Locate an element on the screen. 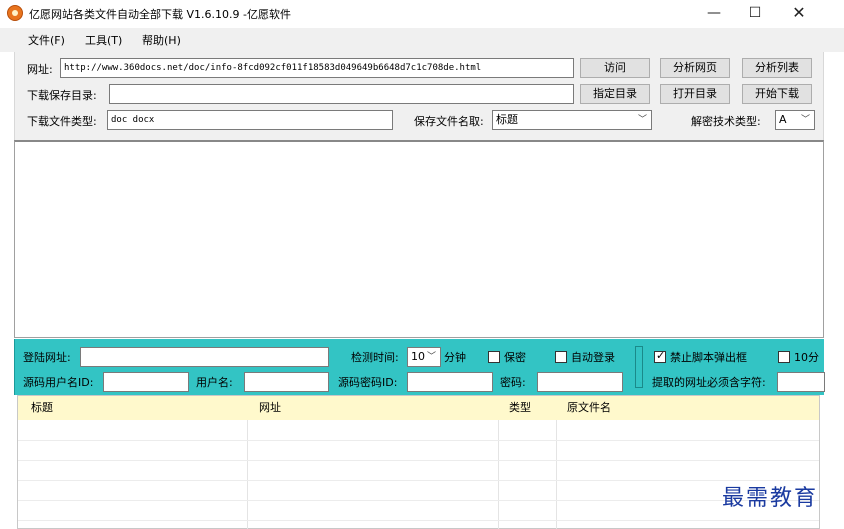 Image resolution: width=844 pixels, height=529 pixels. choose-dir-button: 指定目录 is located at coordinates (615, 94).